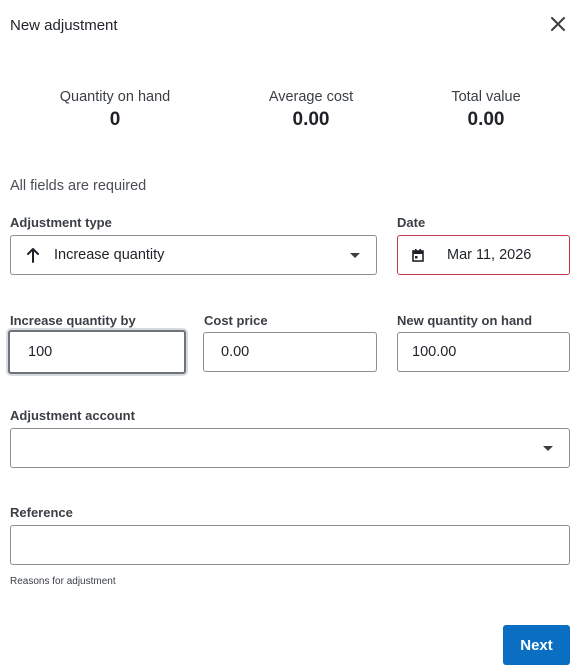  I want to click on total-value-label: Total value, so click(486, 97).